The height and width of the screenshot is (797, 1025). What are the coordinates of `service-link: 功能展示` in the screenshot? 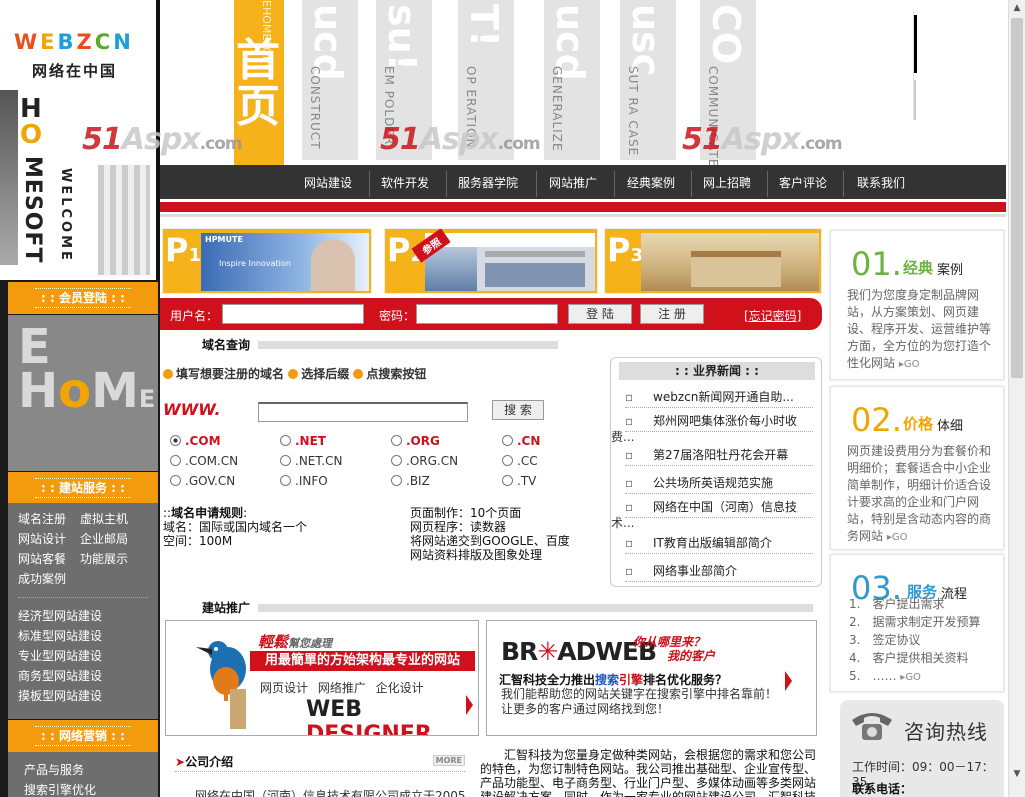 It's located at (111, 559).